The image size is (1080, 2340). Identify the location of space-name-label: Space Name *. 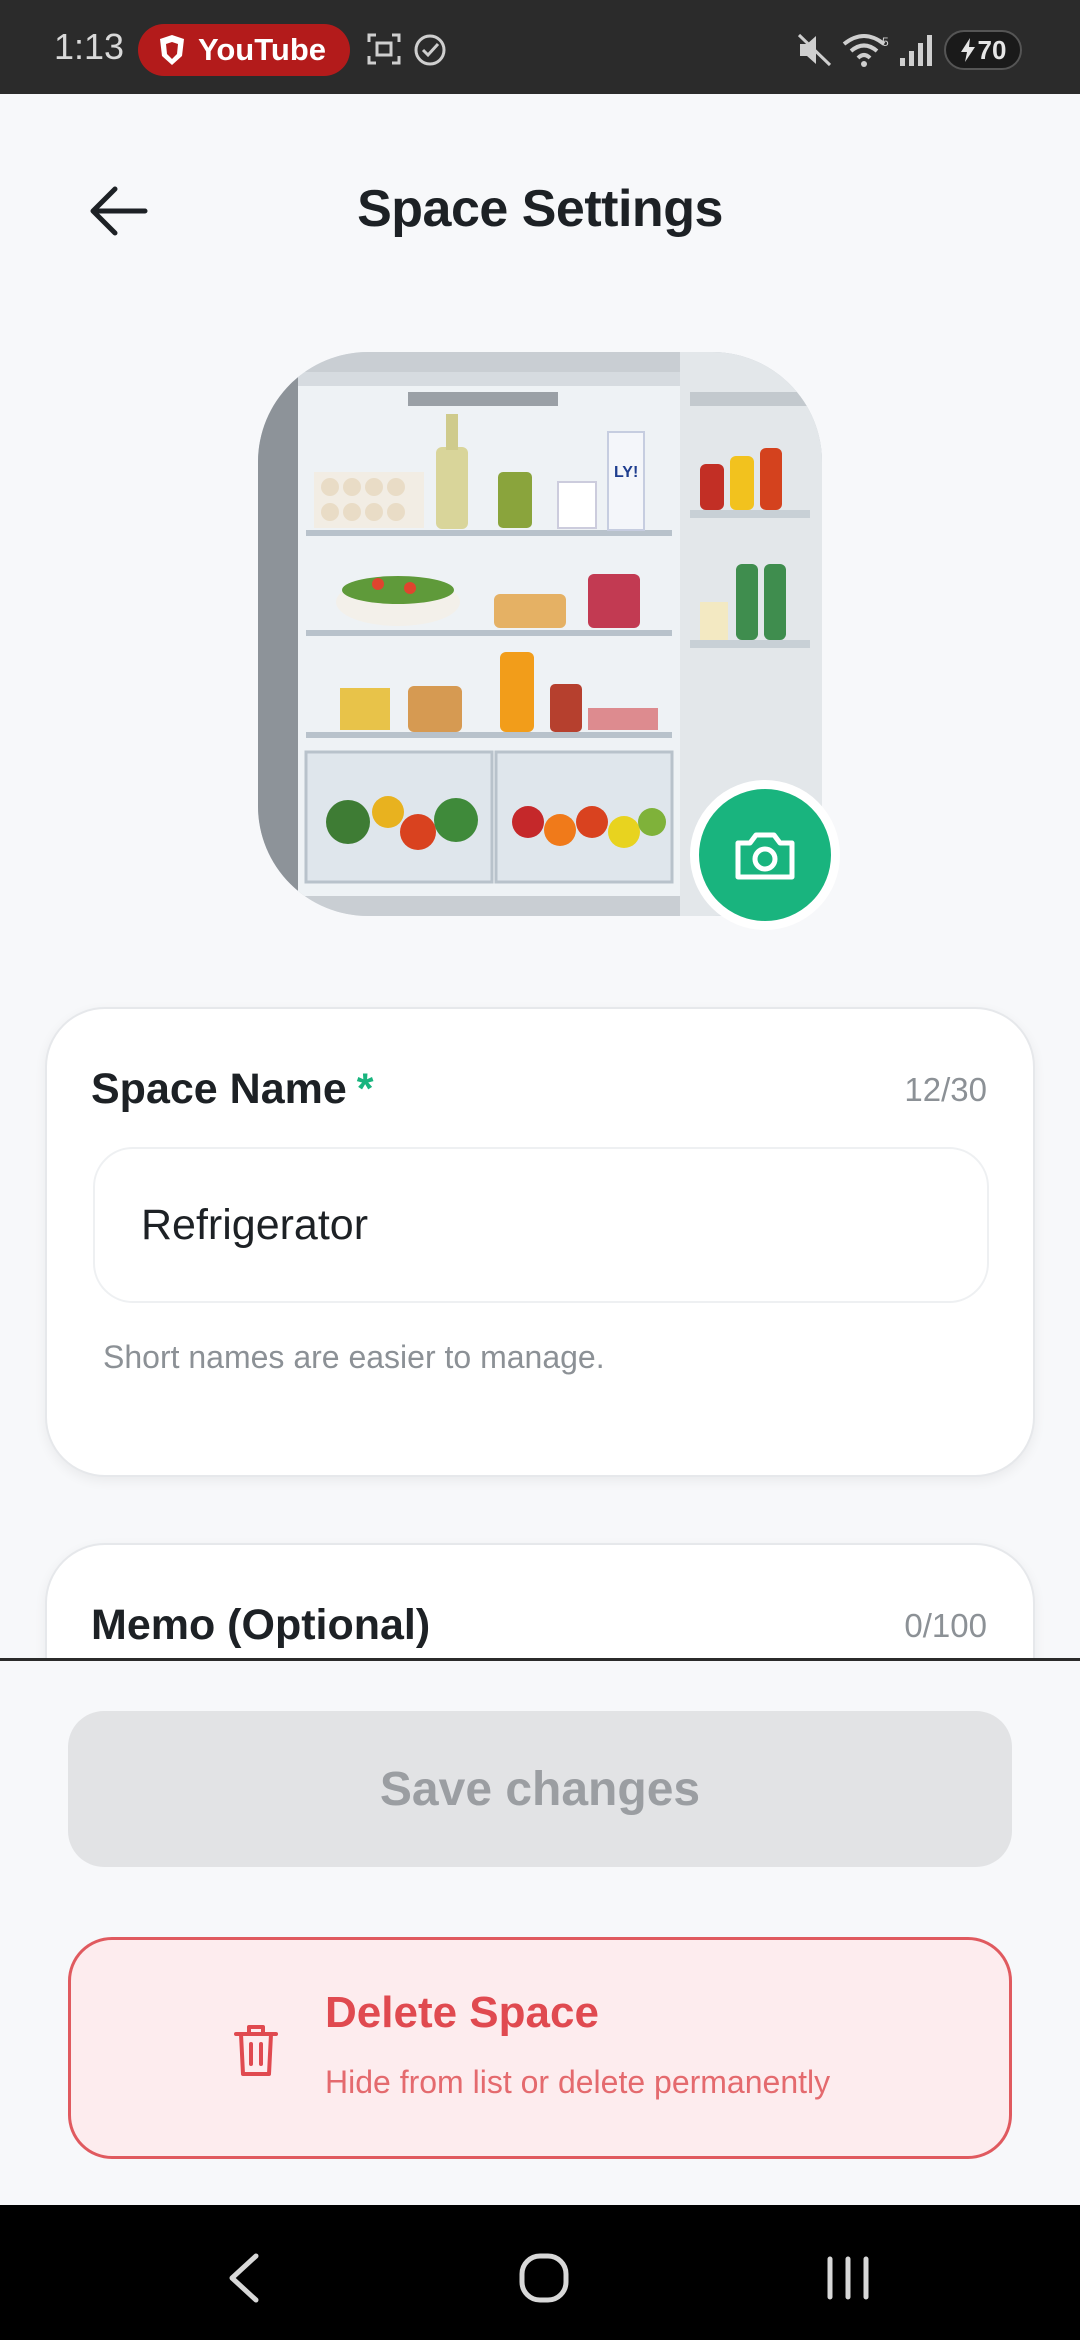
(232, 1089).